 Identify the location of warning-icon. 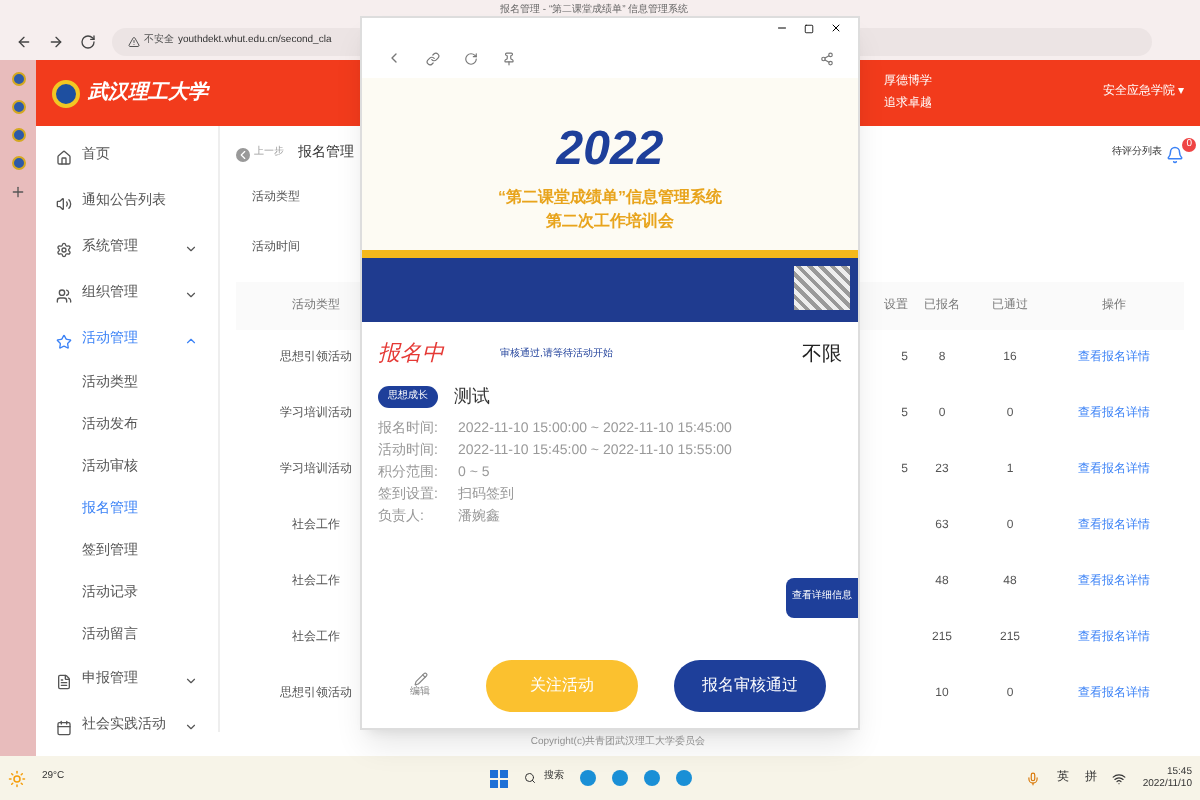
(134, 41).